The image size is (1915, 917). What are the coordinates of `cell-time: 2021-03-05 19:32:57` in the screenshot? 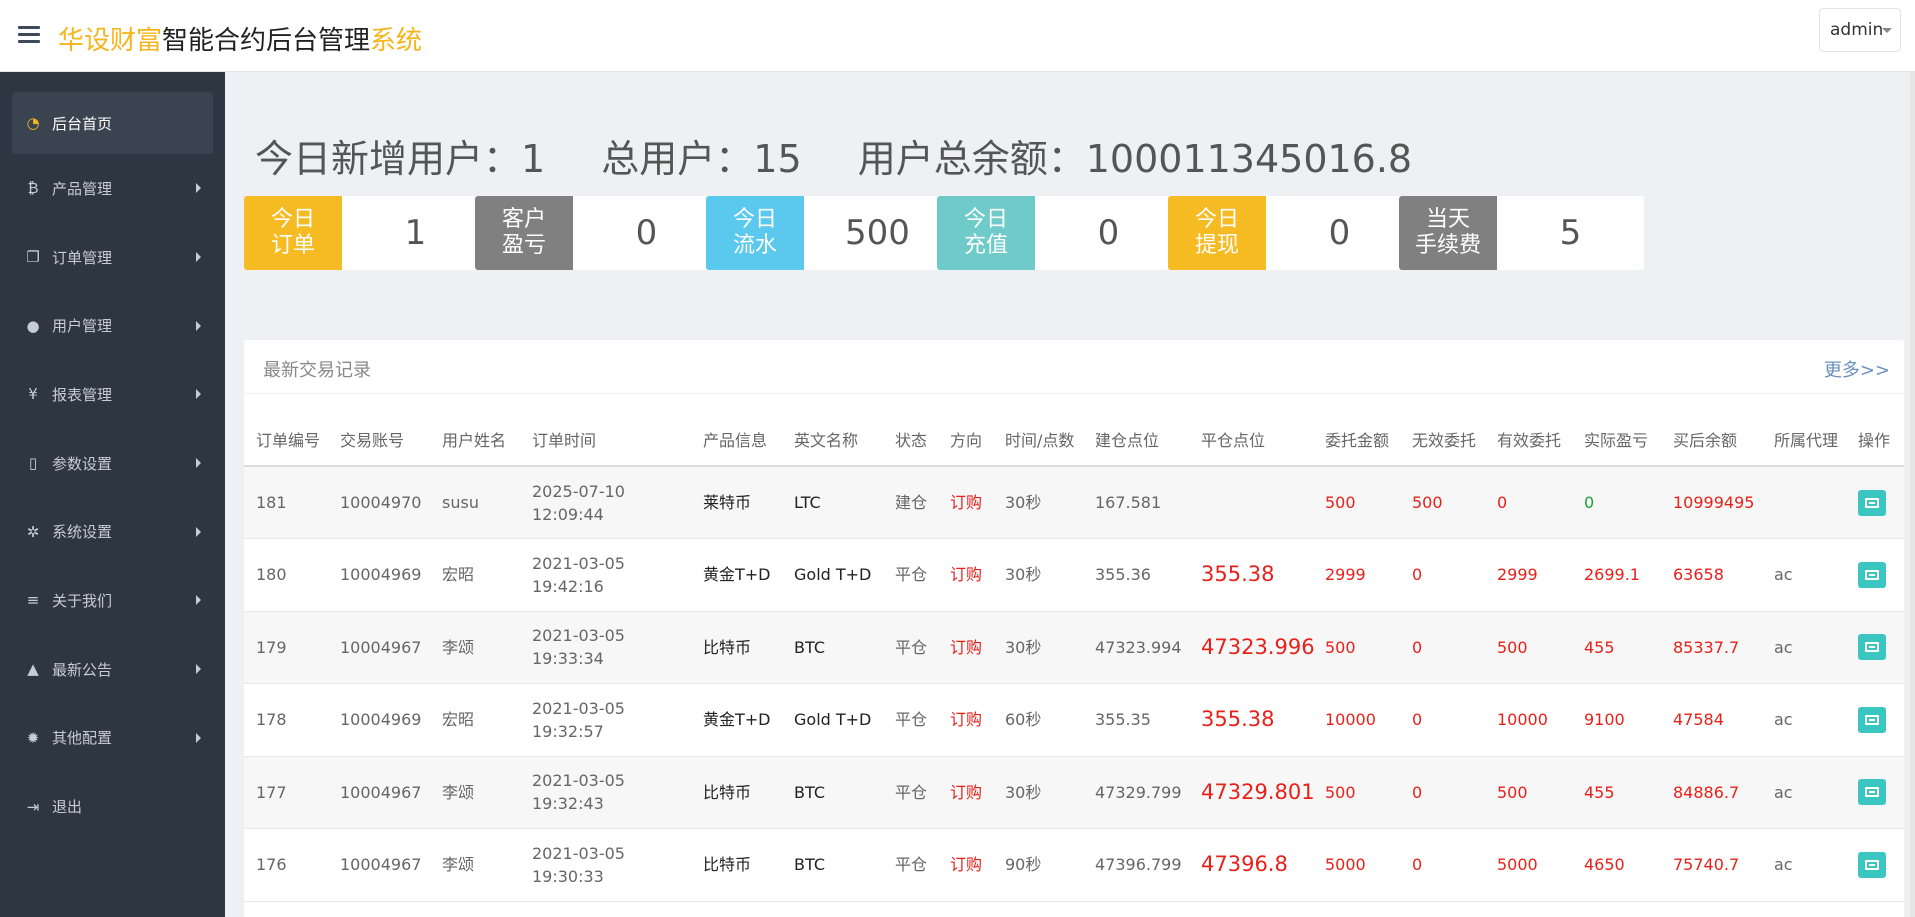 It's located at (605, 720).